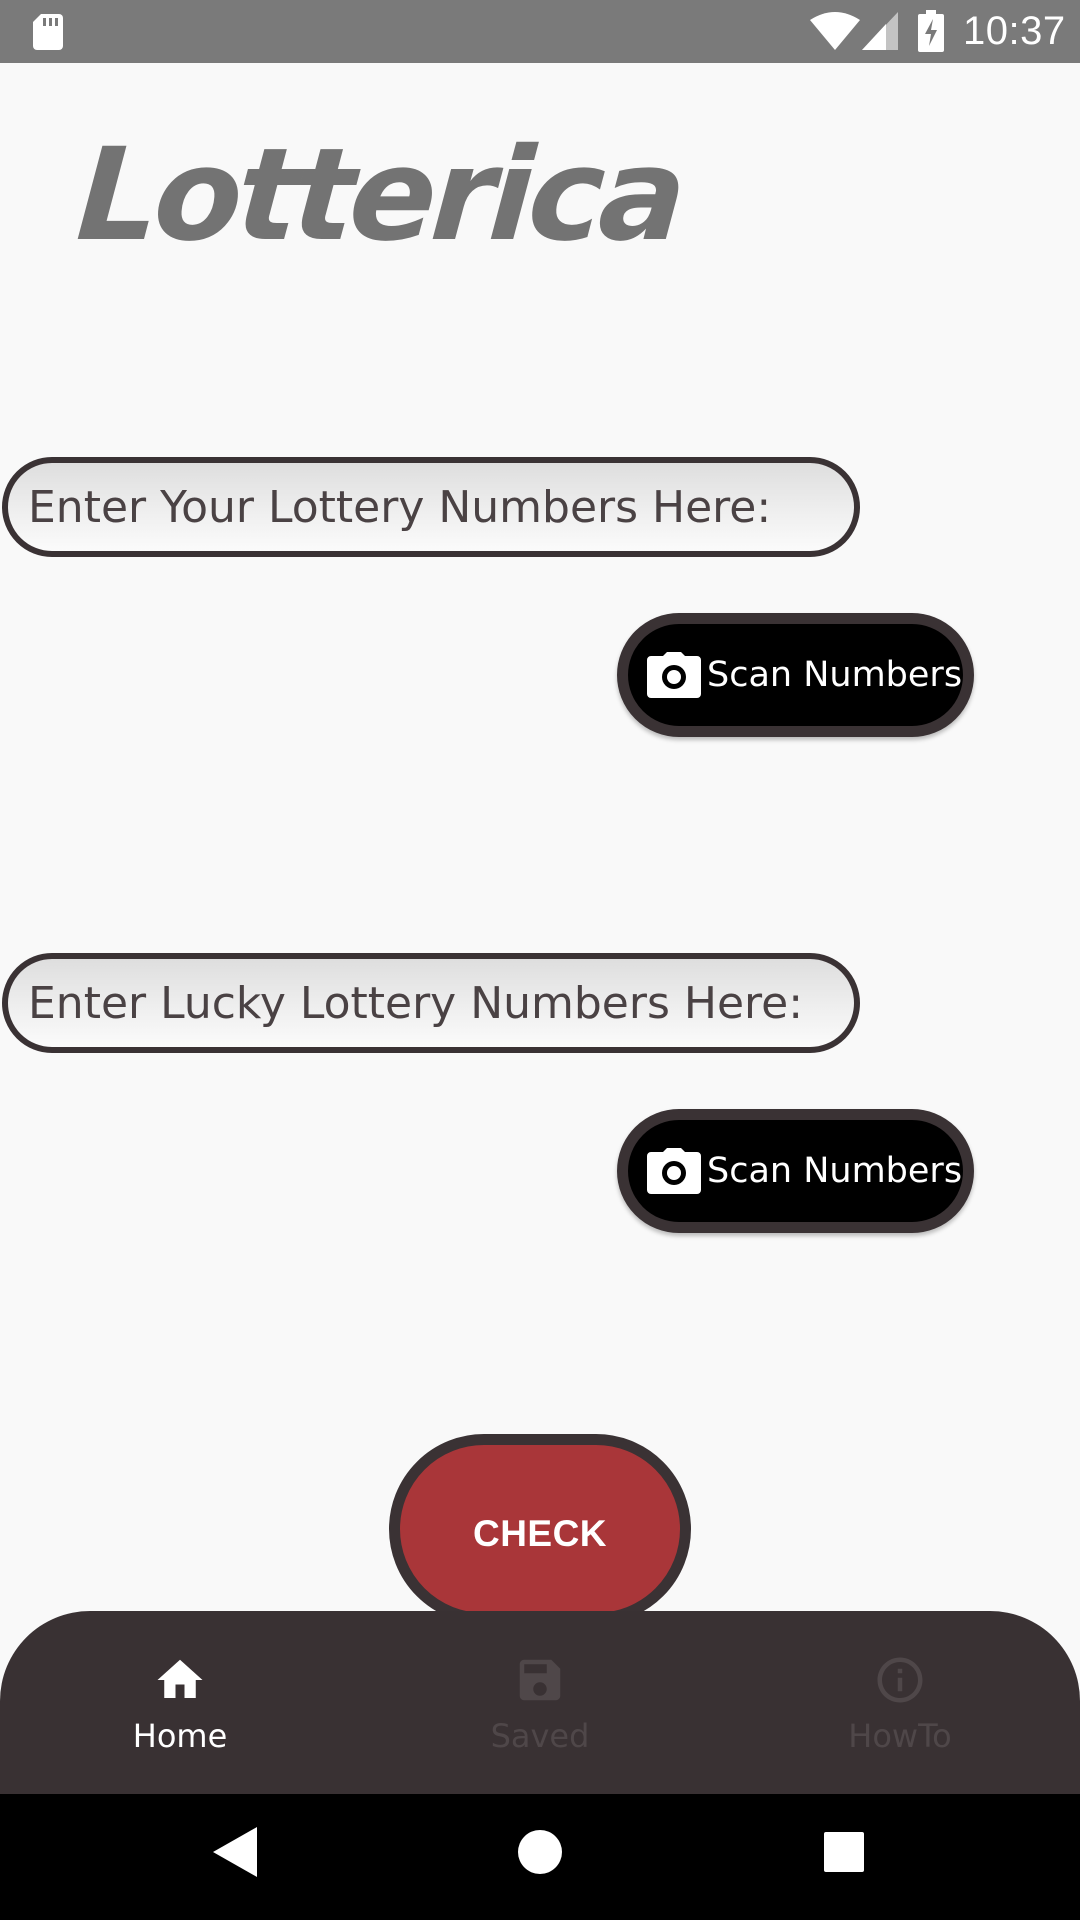 This screenshot has width=1080, height=1920. Describe the element at coordinates (900, 1680) in the screenshot. I see `info-icon` at that location.